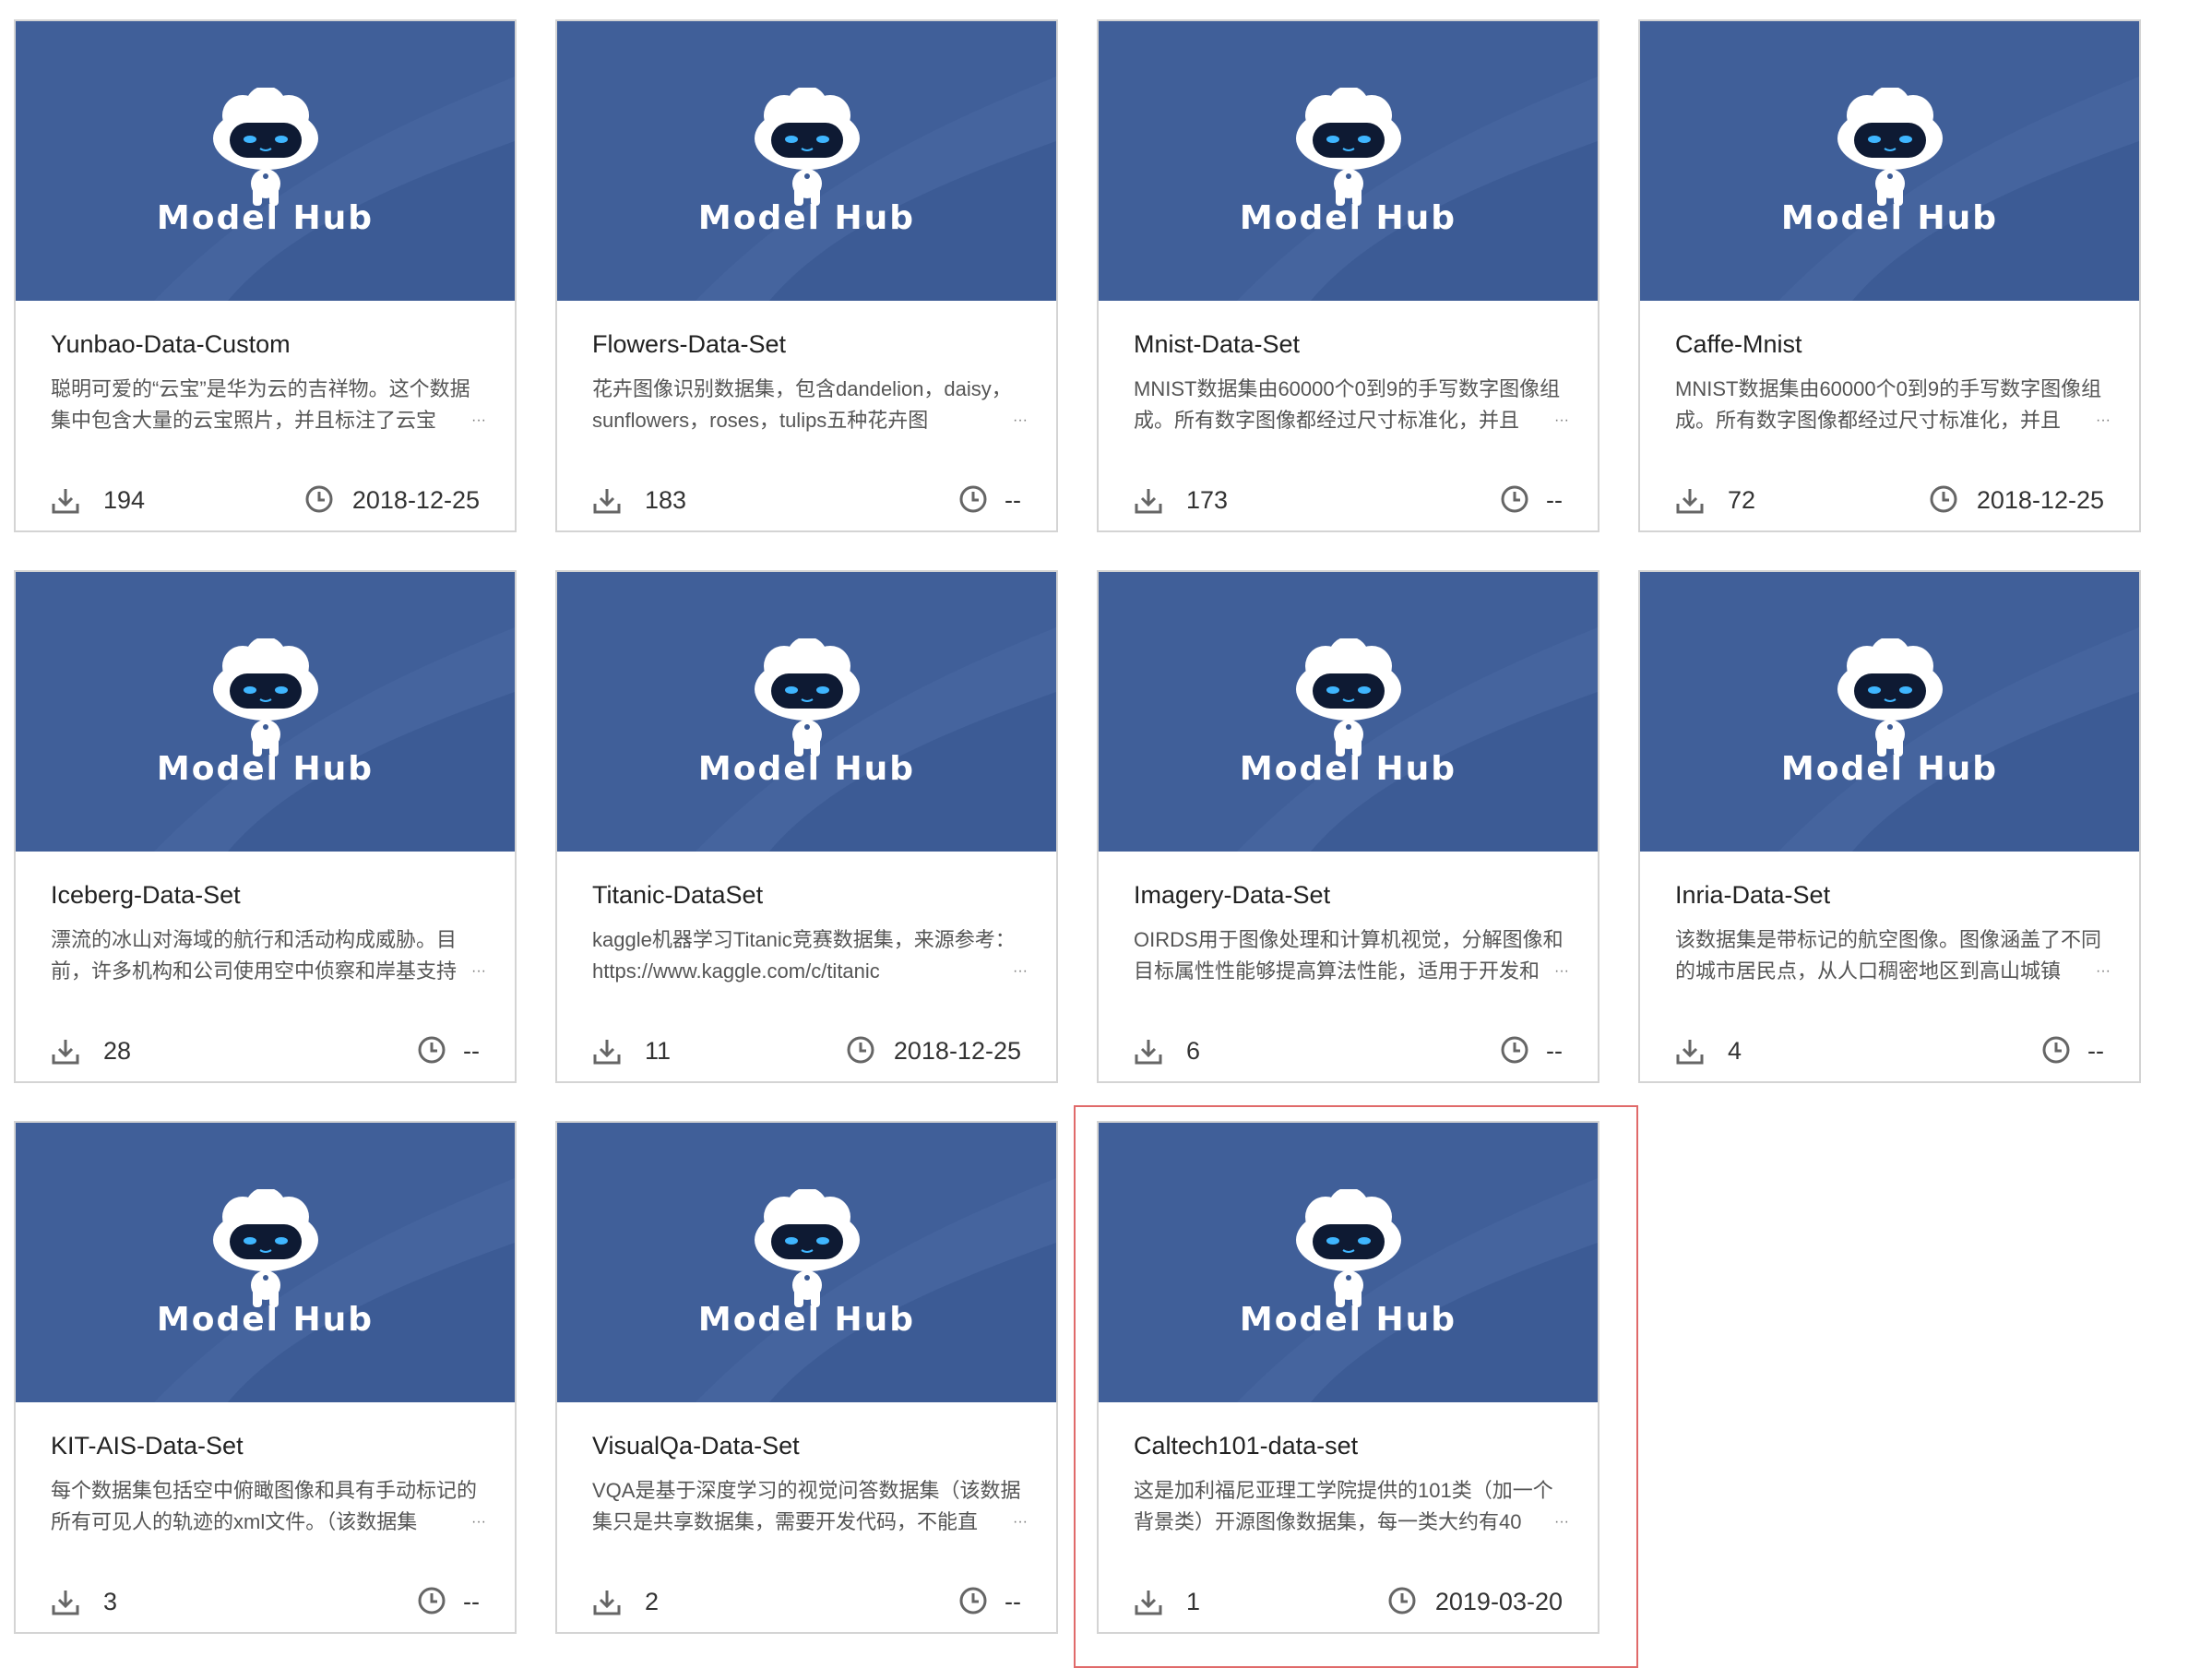  I want to click on download-count: 2, so click(653, 1601).